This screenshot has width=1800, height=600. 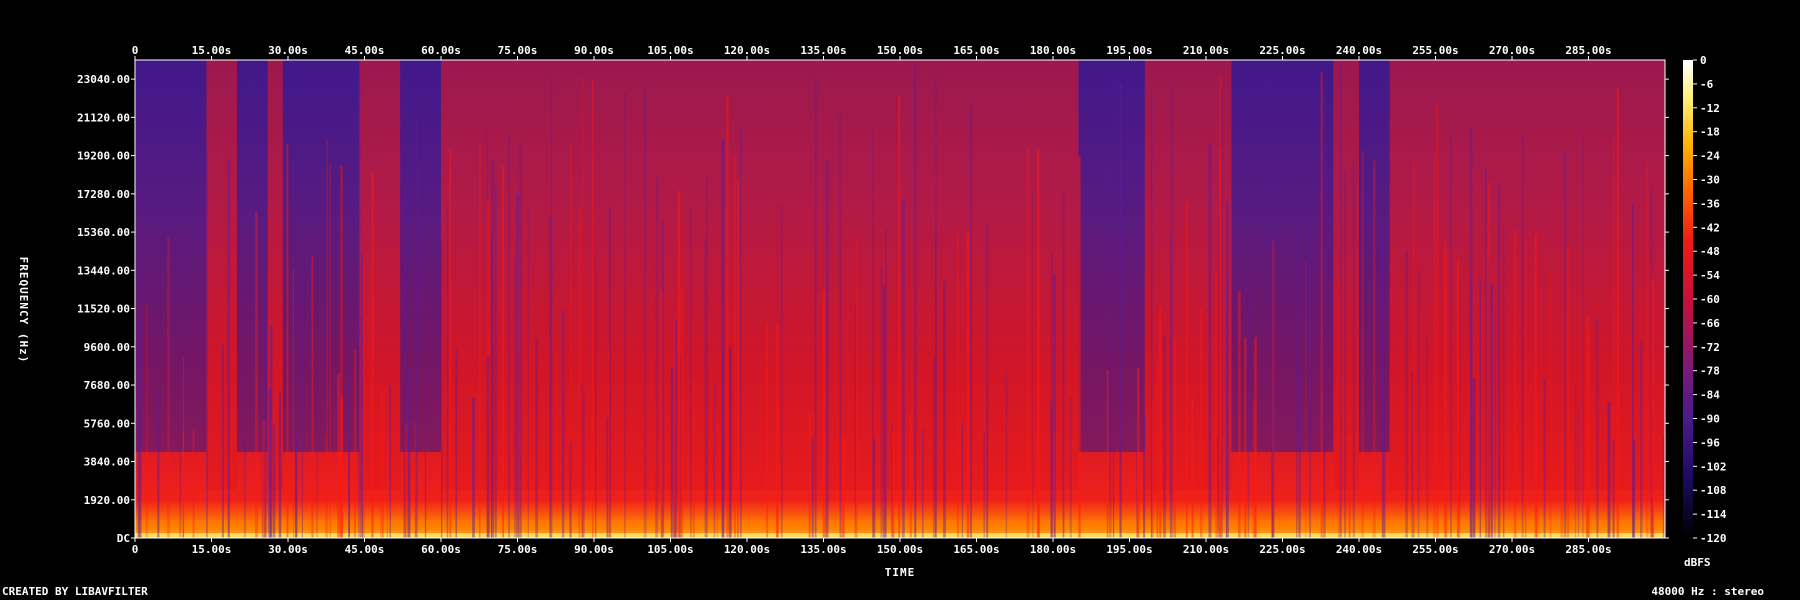 What do you see at coordinates (107, 500) in the screenshot?
I see `y-tick-label: 1920.00` at bounding box center [107, 500].